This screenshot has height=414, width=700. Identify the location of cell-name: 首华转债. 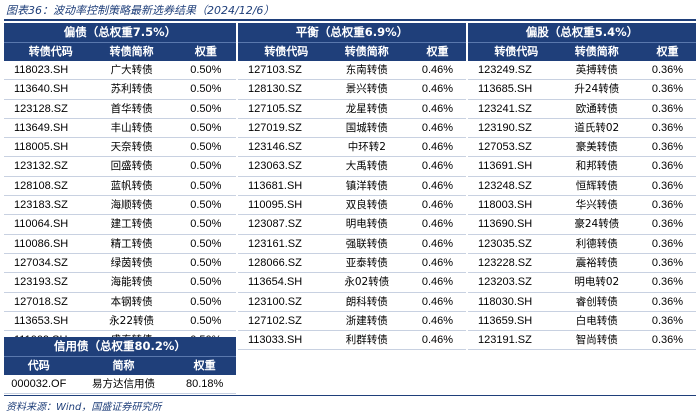
(131, 108).